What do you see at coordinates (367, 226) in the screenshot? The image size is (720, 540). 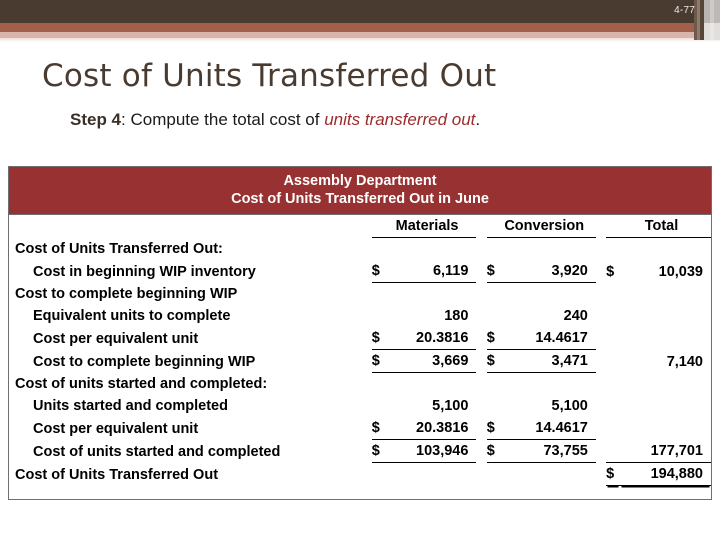 I see `spacer-cell-a` at bounding box center [367, 226].